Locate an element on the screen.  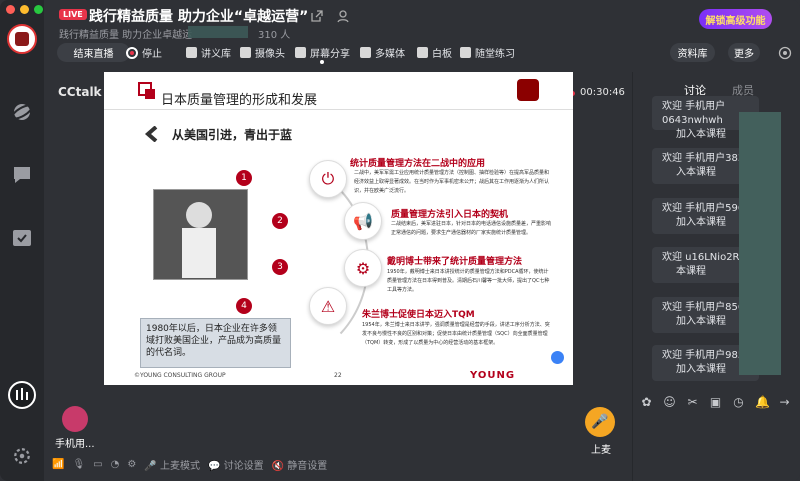
mic-icon: 🎤 is located at coordinates (600, 422).